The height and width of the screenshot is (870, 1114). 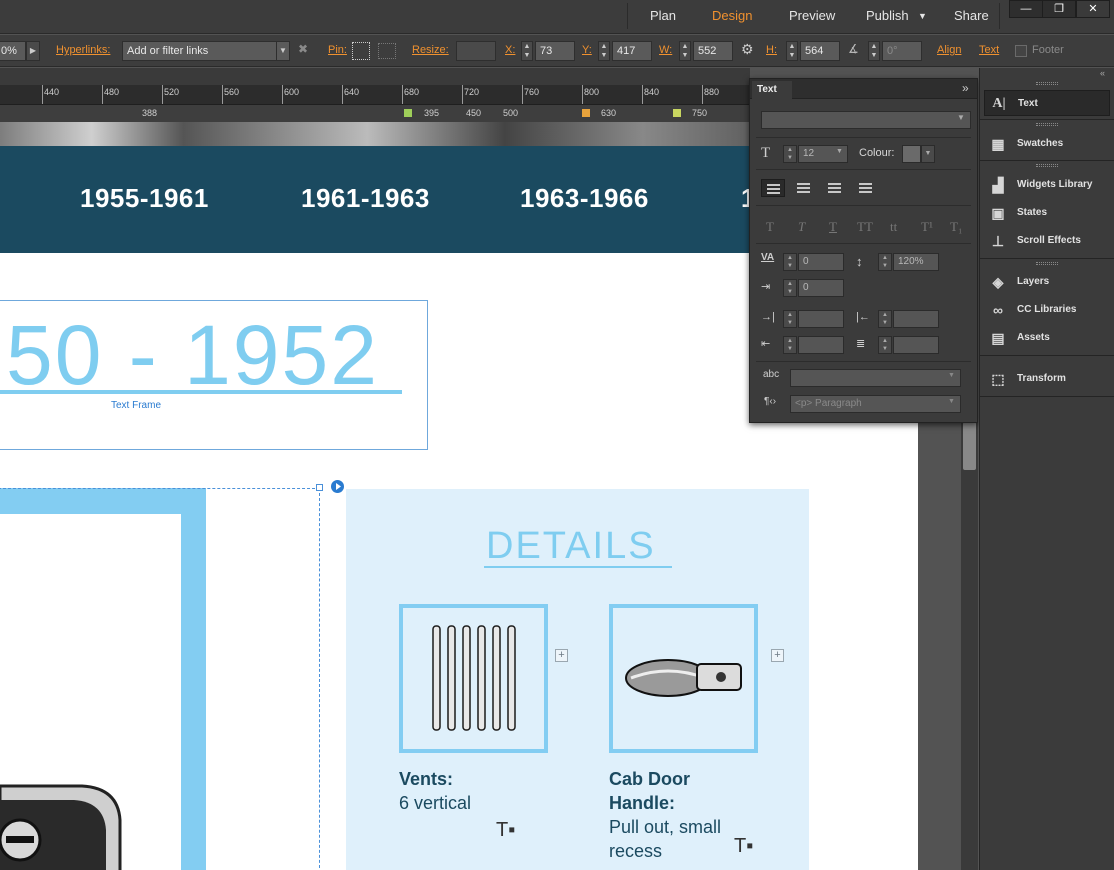 I want to click on pin-scroll-icon, so click(x=387, y=51).